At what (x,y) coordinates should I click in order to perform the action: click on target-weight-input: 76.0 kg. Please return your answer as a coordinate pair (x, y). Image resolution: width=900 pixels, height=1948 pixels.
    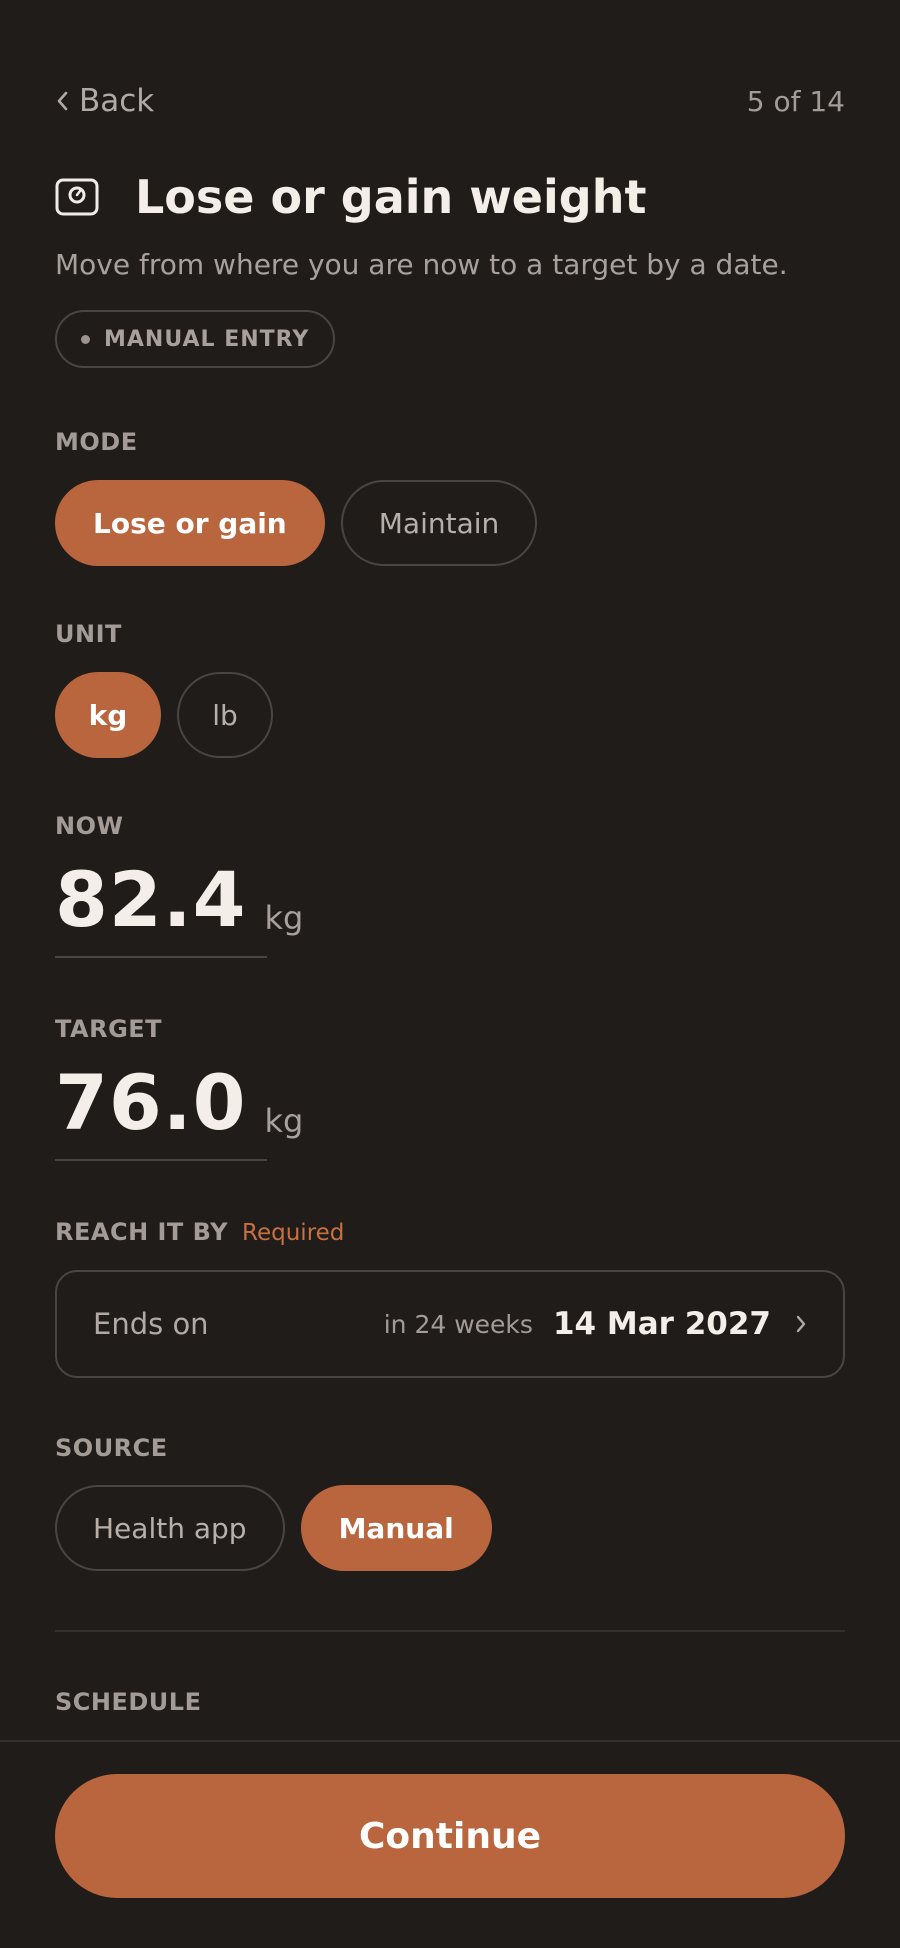
    Looking at the image, I should click on (179, 1103).